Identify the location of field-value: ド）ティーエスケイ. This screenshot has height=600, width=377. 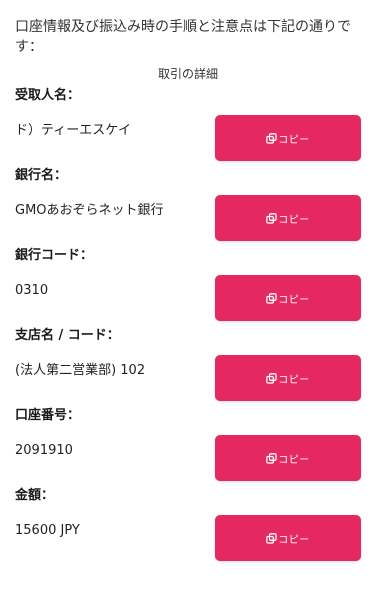
(73, 130).